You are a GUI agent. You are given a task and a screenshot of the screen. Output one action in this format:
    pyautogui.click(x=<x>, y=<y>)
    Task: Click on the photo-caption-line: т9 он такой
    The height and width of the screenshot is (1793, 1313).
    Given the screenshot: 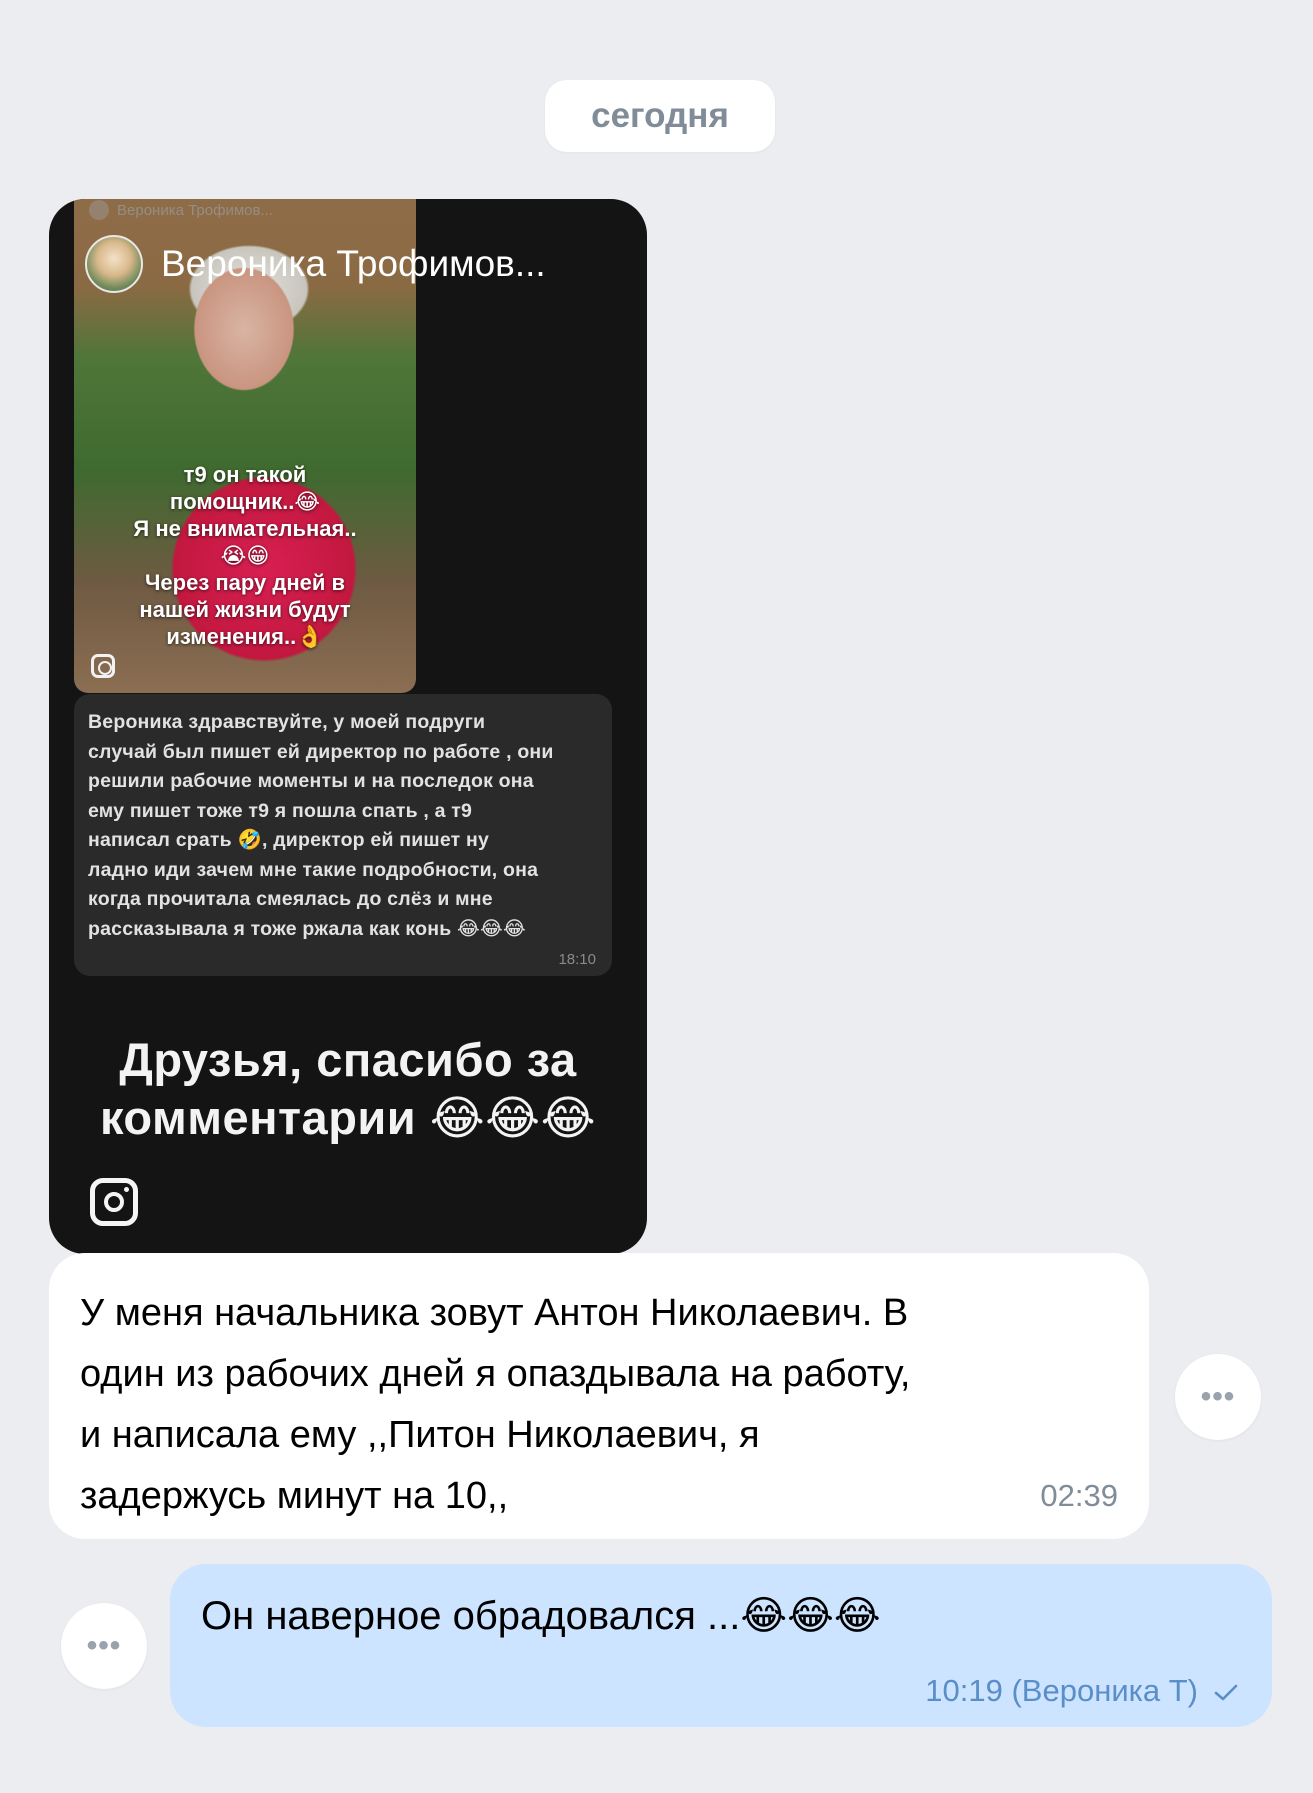 What is the action you would take?
    pyautogui.click(x=245, y=474)
    